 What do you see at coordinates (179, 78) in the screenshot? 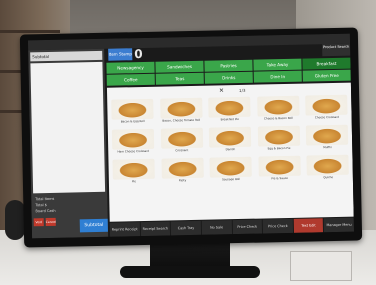
I see `category-teas: Teas` at bounding box center [179, 78].